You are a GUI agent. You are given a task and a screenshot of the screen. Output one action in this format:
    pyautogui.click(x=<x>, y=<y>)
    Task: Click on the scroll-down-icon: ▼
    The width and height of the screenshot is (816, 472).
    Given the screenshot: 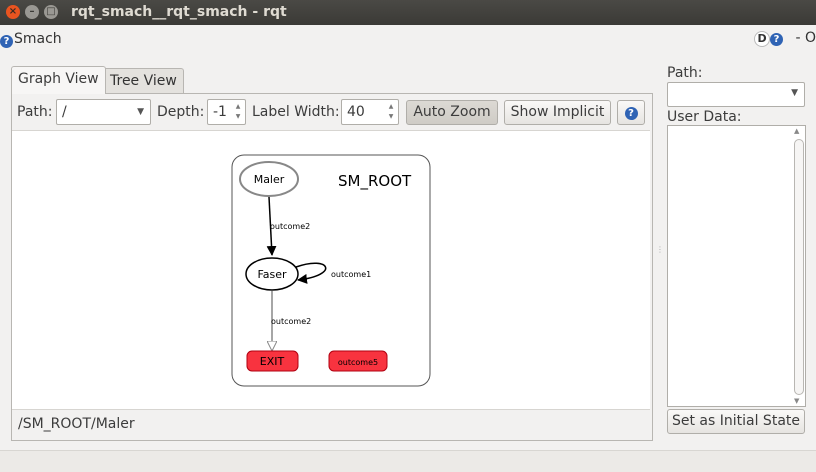 What is the action you would take?
    pyautogui.click(x=796, y=401)
    